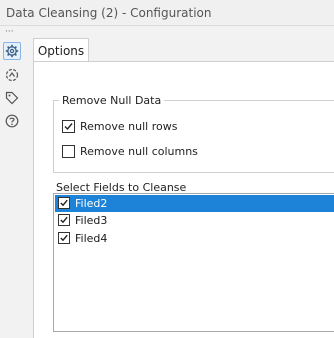 This screenshot has width=334, height=338. What do you see at coordinates (194, 203) in the screenshot?
I see `list-item: Filed2` at bounding box center [194, 203].